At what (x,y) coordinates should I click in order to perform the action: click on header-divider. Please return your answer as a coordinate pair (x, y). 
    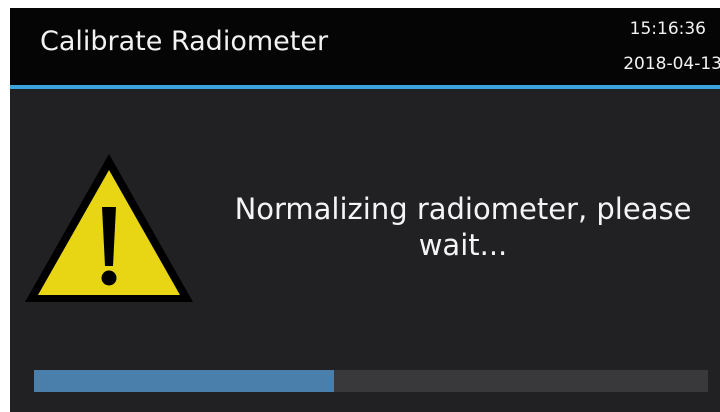
    Looking at the image, I should click on (365, 87).